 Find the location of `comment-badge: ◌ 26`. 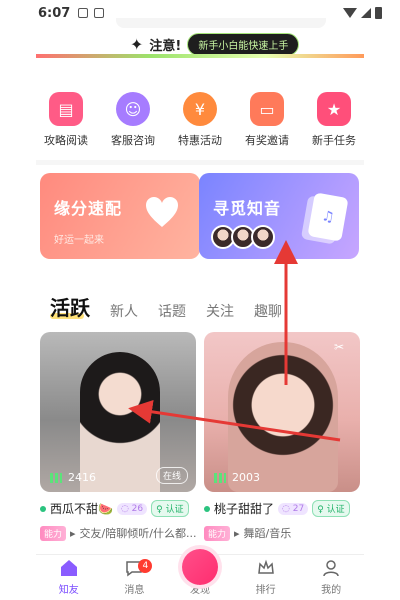

comment-badge: ◌ 26 is located at coordinates (132, 508).